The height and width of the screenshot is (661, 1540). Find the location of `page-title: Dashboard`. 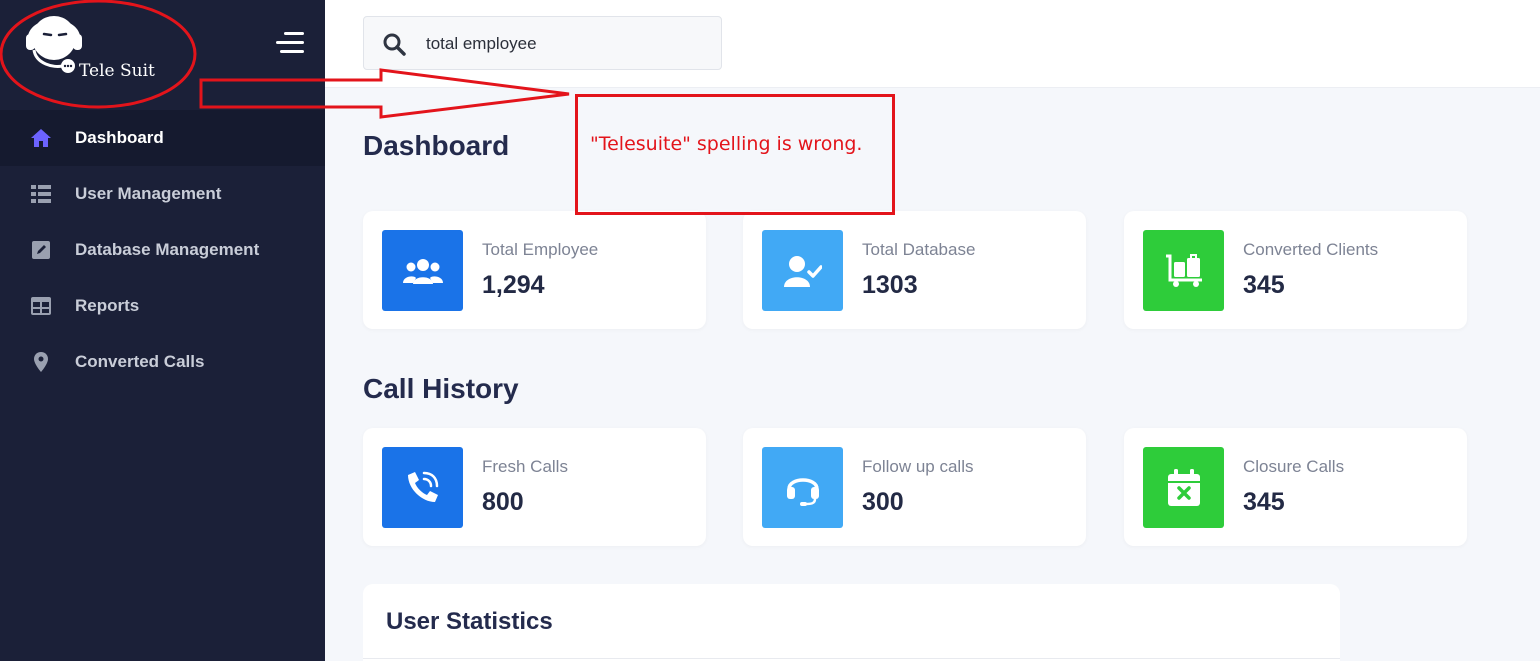

page-title: Dashboard is located at coordinates (436, 145).